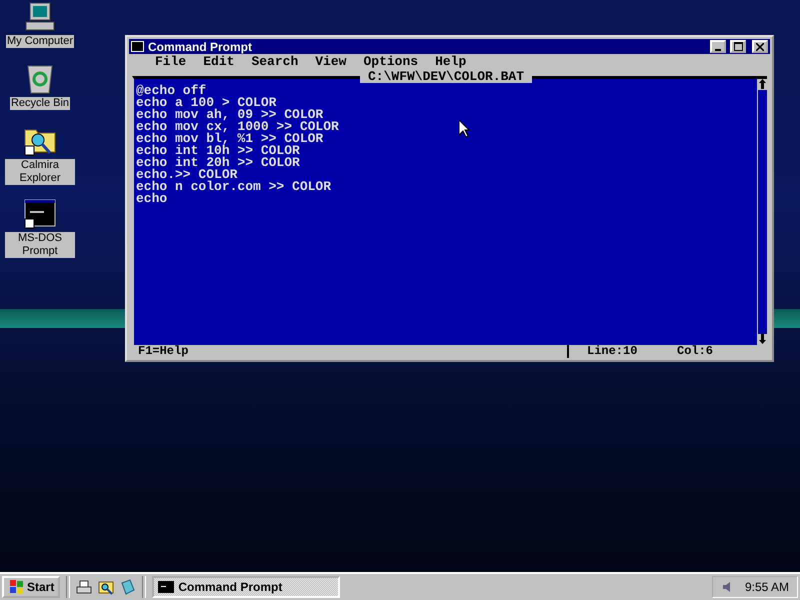  I want to click on desktop-icon-label: MS-DOS Prompt, so click(40, 245).